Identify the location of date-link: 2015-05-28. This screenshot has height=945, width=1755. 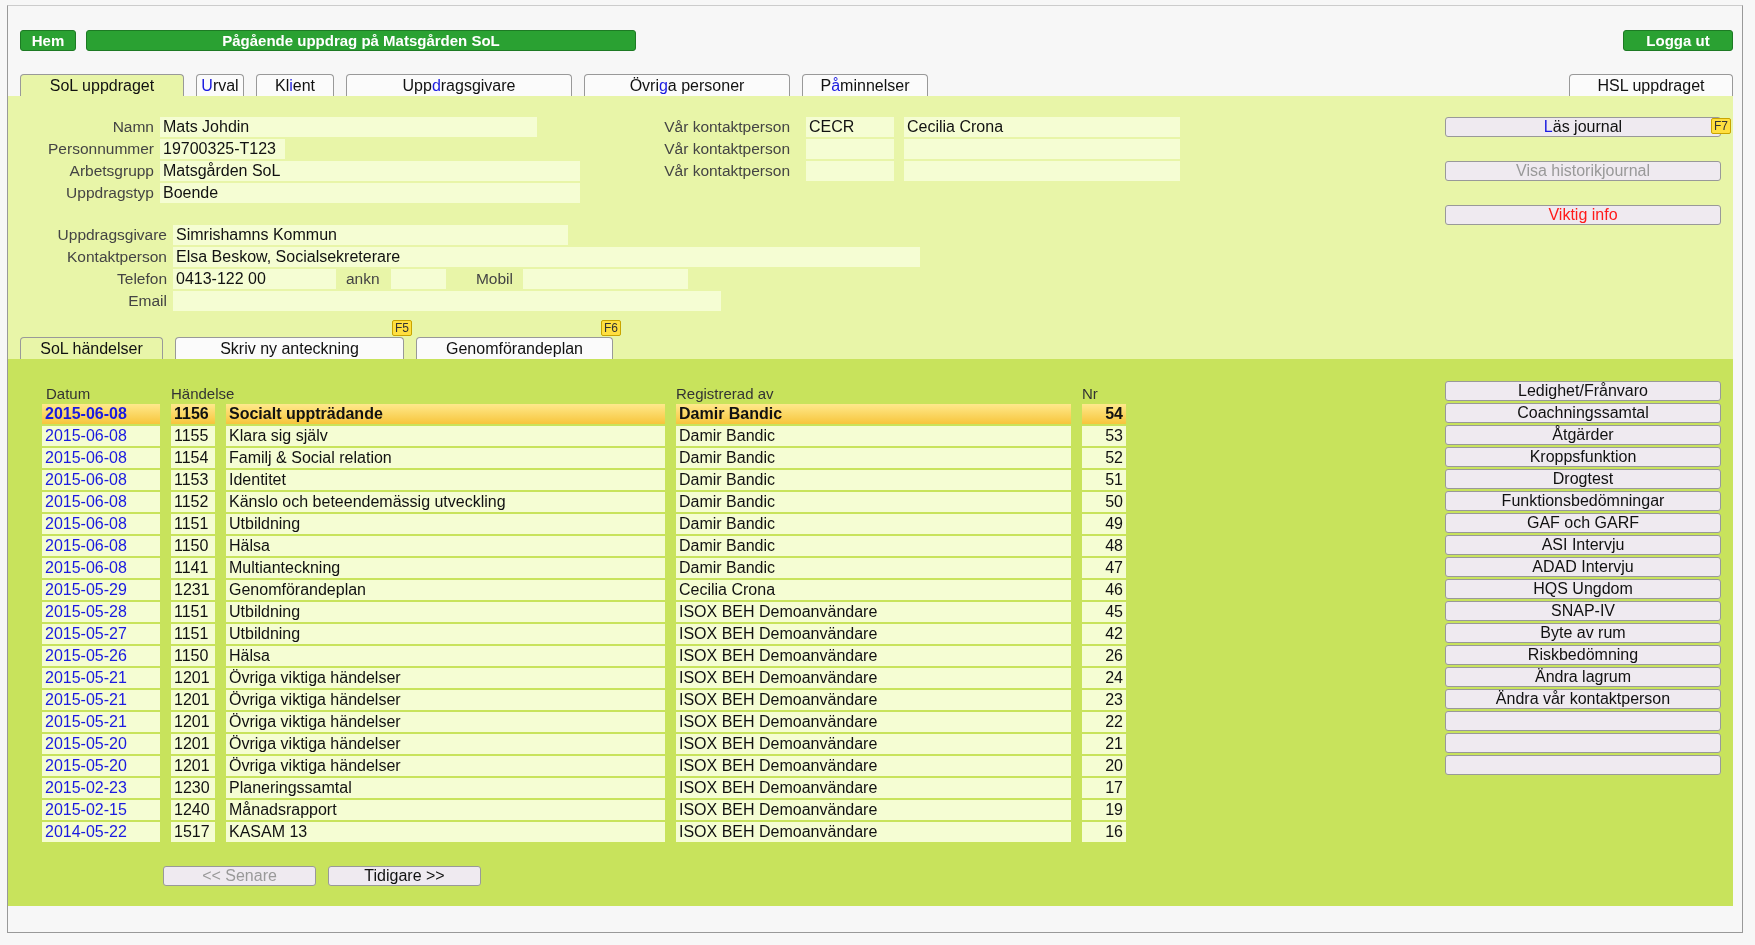
(101, 612).